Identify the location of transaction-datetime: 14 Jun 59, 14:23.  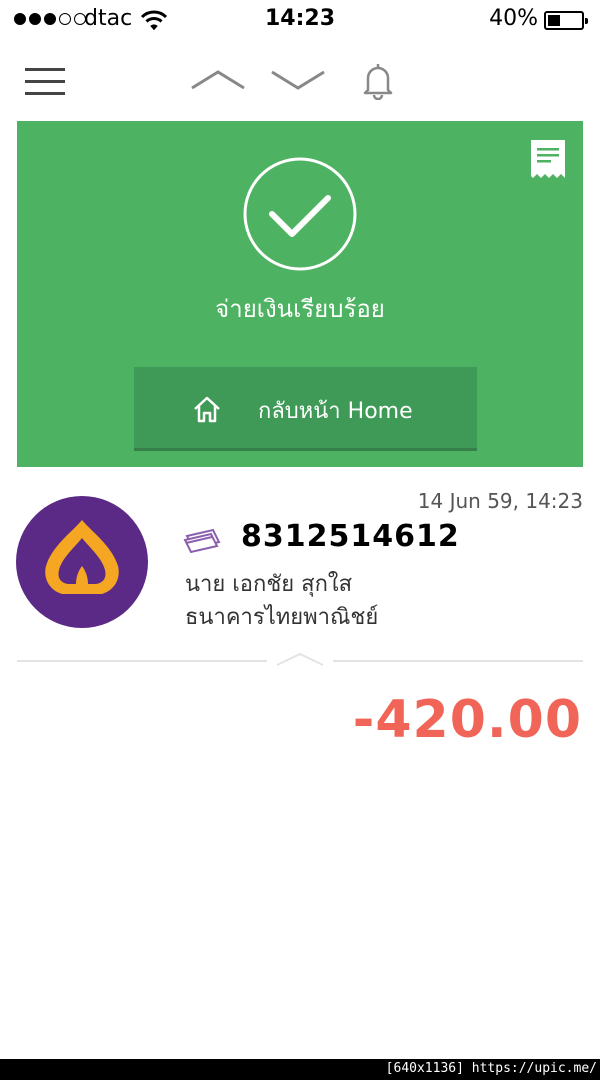
(500, 501).